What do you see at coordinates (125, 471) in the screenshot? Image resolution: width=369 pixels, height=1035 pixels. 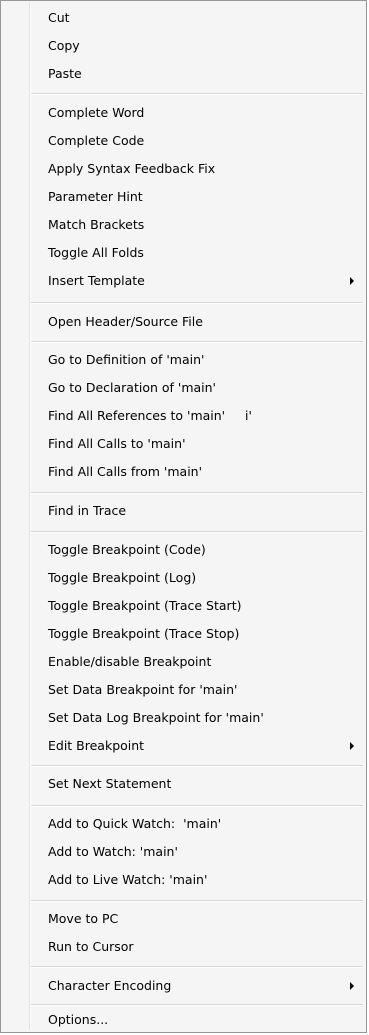 I see `menu-item-label: Find All Calls from 'main'` at bounding box center [125, 471].